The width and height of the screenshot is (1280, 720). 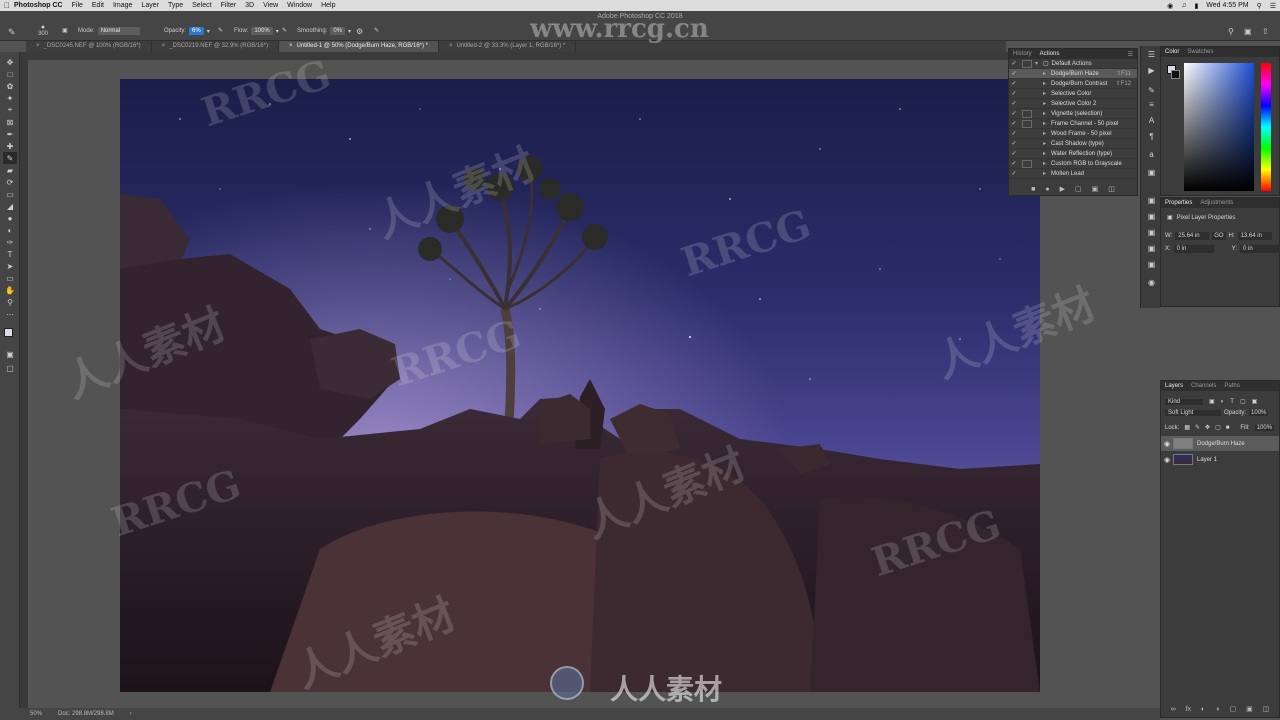 What do you see at coordinates (508, 46) in the screenshot?
I see `tab-untitled-2: × Untitled-2 @ 33.3% (Layer 1, RGB/16*) *` at bounding box center [508, 46].